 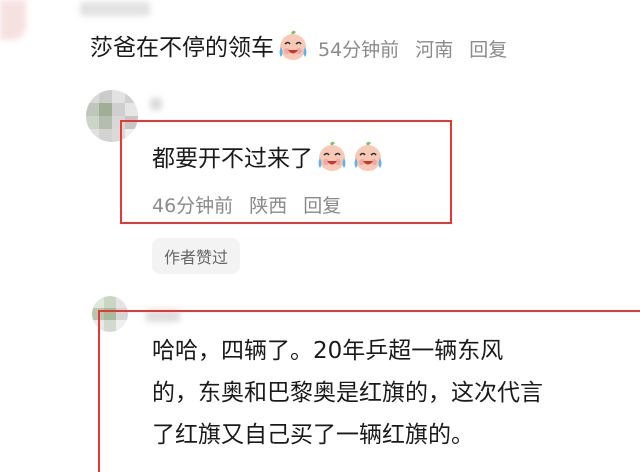 What do you see at coordinates (182, 48) in the screenshot?
I see `comment-top-text: 莎爸在不停的领车` at bounding box center [182, 48].